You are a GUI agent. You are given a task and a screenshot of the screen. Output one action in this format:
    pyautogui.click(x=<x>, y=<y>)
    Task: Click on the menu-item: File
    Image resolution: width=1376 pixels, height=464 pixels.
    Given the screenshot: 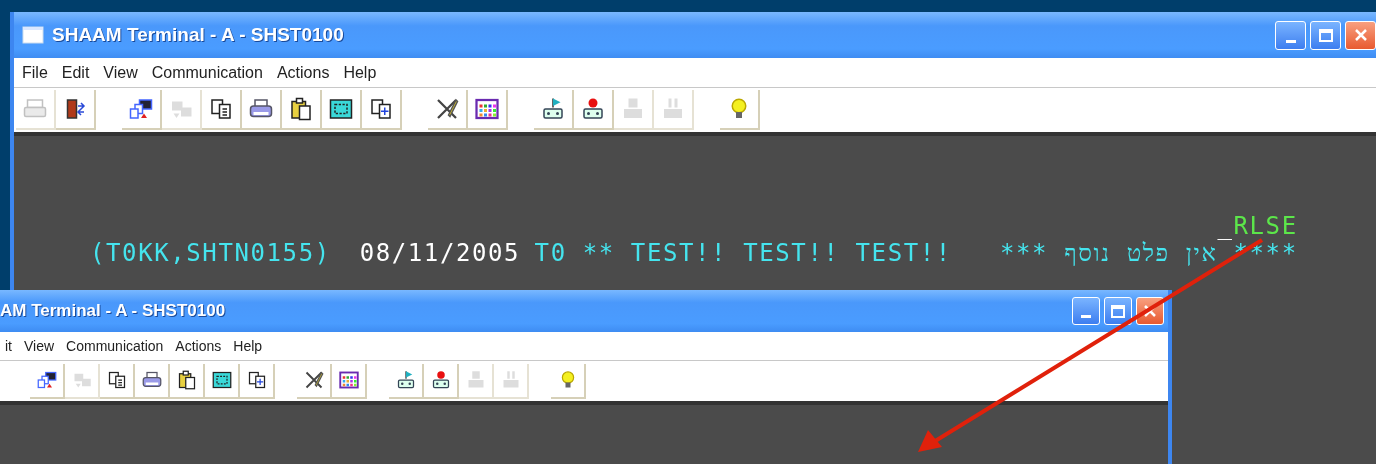 What is the action you would take?
    pyautogui.click(x=35, y=72)
    